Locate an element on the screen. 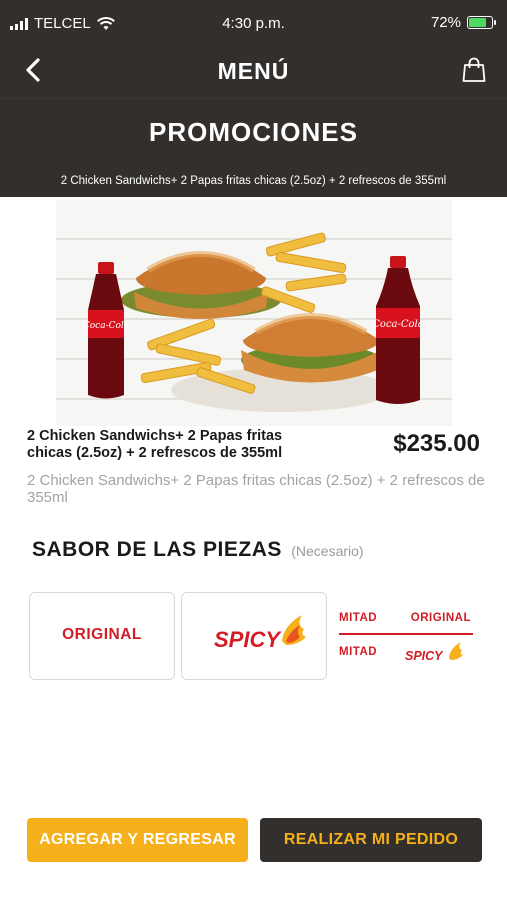  product-price: $235.00 is located at coordinates (436, 443).